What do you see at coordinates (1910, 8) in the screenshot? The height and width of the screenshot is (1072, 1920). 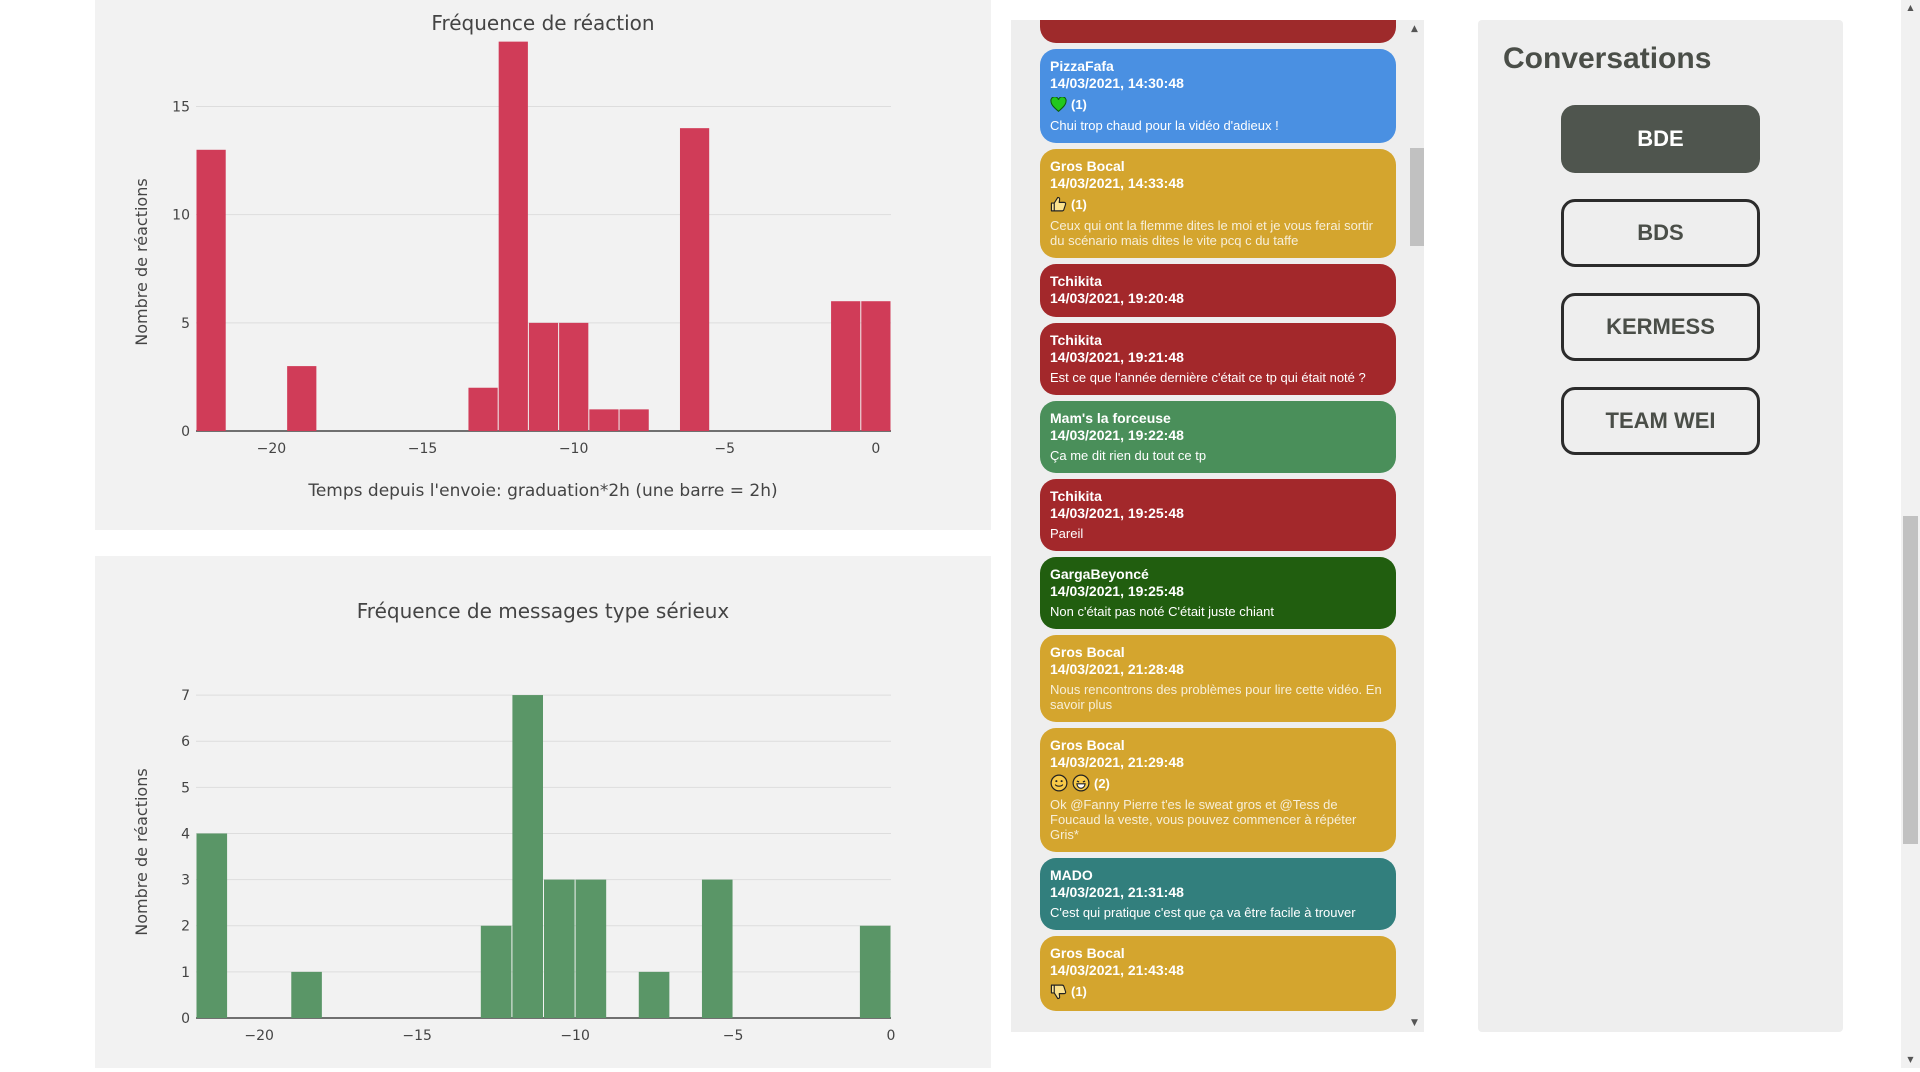 I see `page-scroll-up-icon: ▲` at bounding box center [1910, 8].